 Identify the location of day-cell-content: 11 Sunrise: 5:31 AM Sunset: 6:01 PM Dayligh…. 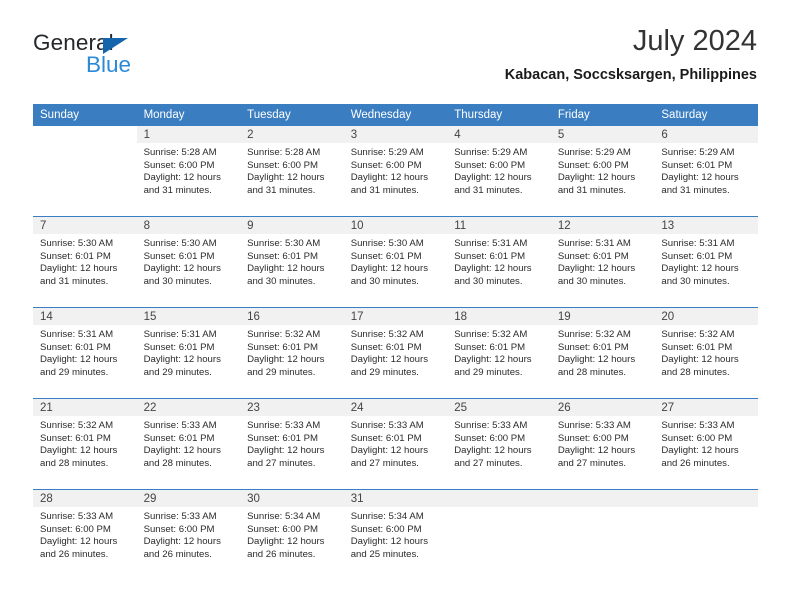
(499, 262).